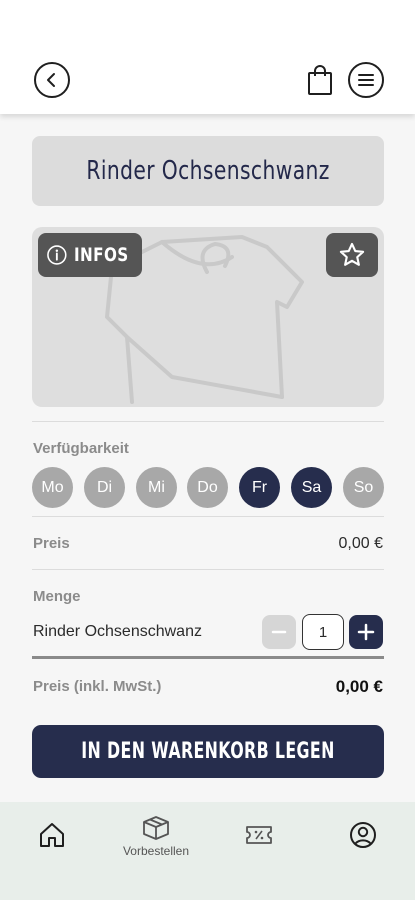 This screenshot has width=415, height=900. Describe the element at coordinates (207, 57) in the screenshot. I see `top-header` at that location.